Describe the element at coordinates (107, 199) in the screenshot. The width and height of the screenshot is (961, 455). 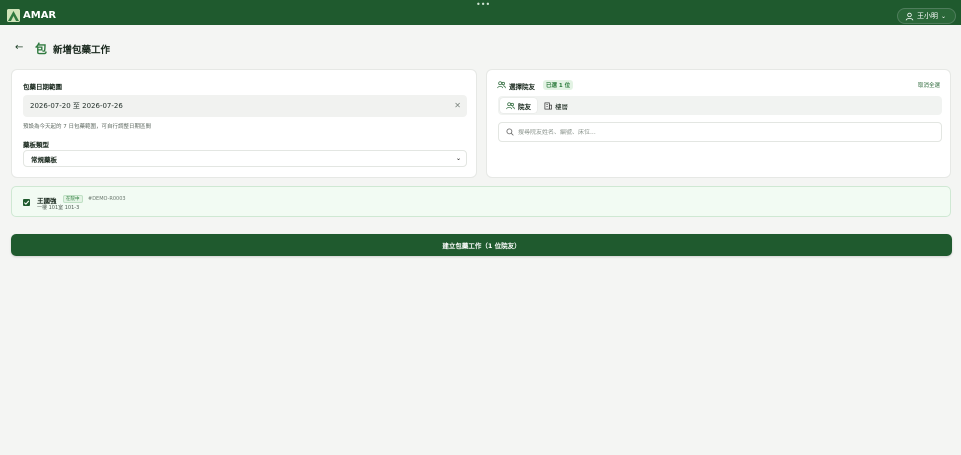
I see `resident-id: #DEMO-R0003` at that location.